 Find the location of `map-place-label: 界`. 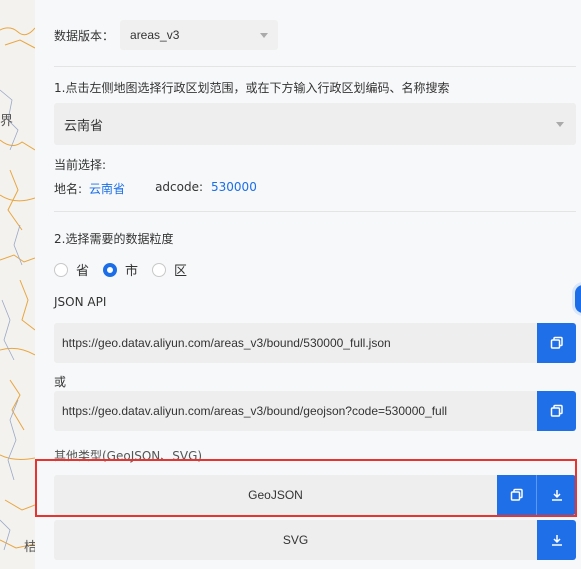

map-place-label: 界 is located at coordinates (7, 121).